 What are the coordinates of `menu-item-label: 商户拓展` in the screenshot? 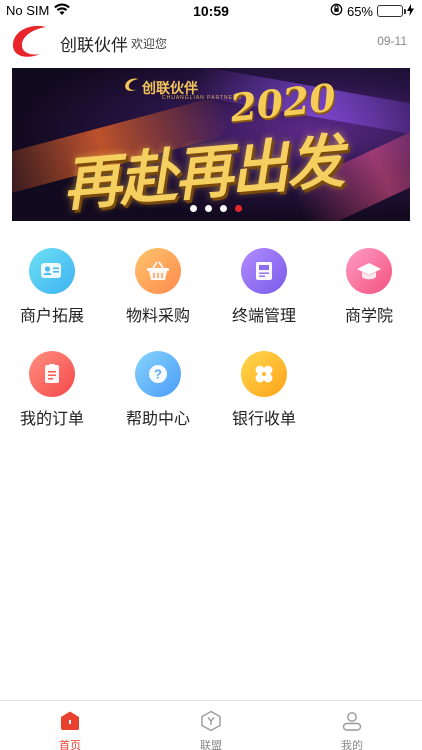 It's located at (51, 316).